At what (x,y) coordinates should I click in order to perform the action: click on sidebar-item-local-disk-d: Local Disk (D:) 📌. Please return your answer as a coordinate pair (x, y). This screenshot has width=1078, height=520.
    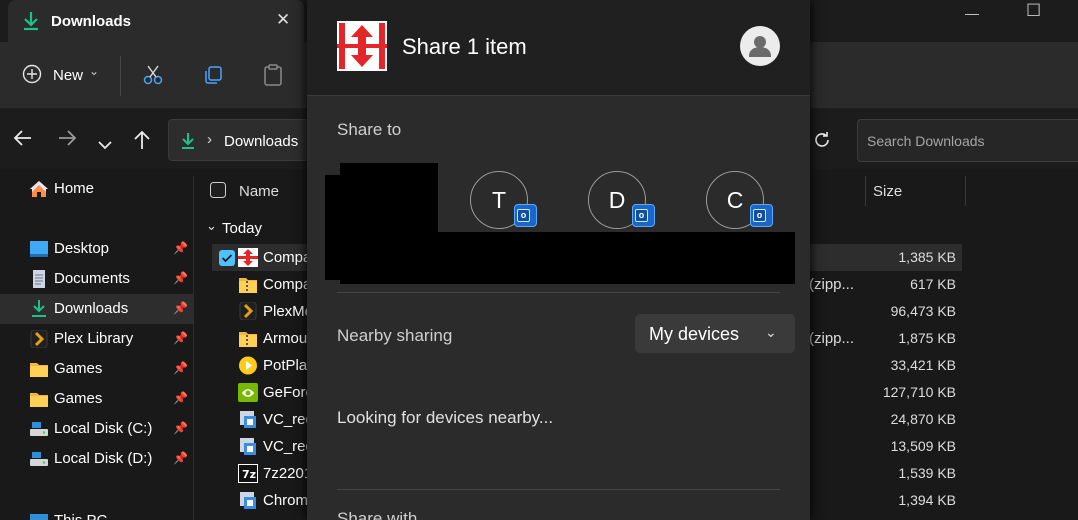
    Looking at the image, I should click on (96, 459).